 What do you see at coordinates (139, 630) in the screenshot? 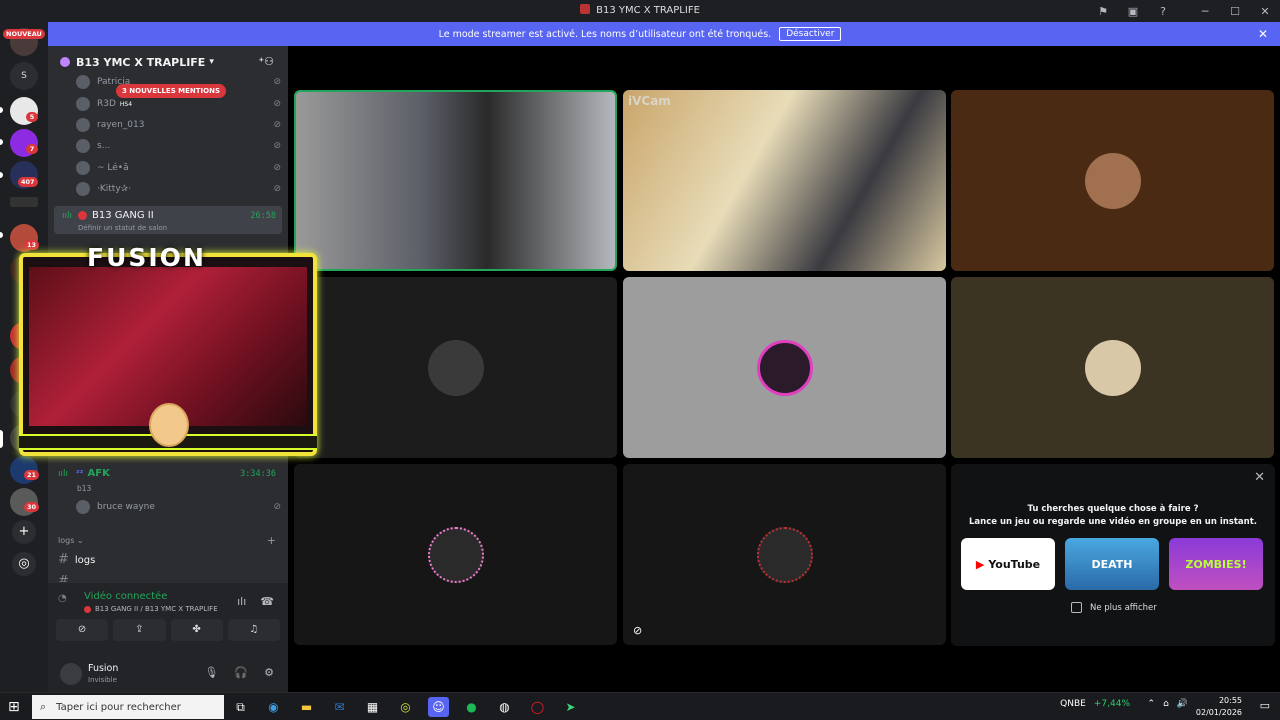
I see `screen-share-button: ⇪` at bounding box center [139, 630].